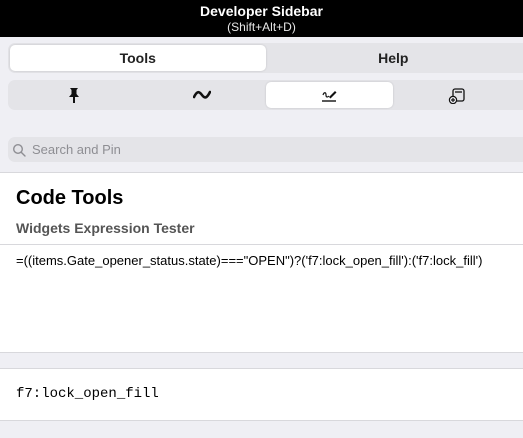  Describe the element at coordinates (87, 394) in the screenshot. I see `result-value: f7:lock_open_fill` at that location.